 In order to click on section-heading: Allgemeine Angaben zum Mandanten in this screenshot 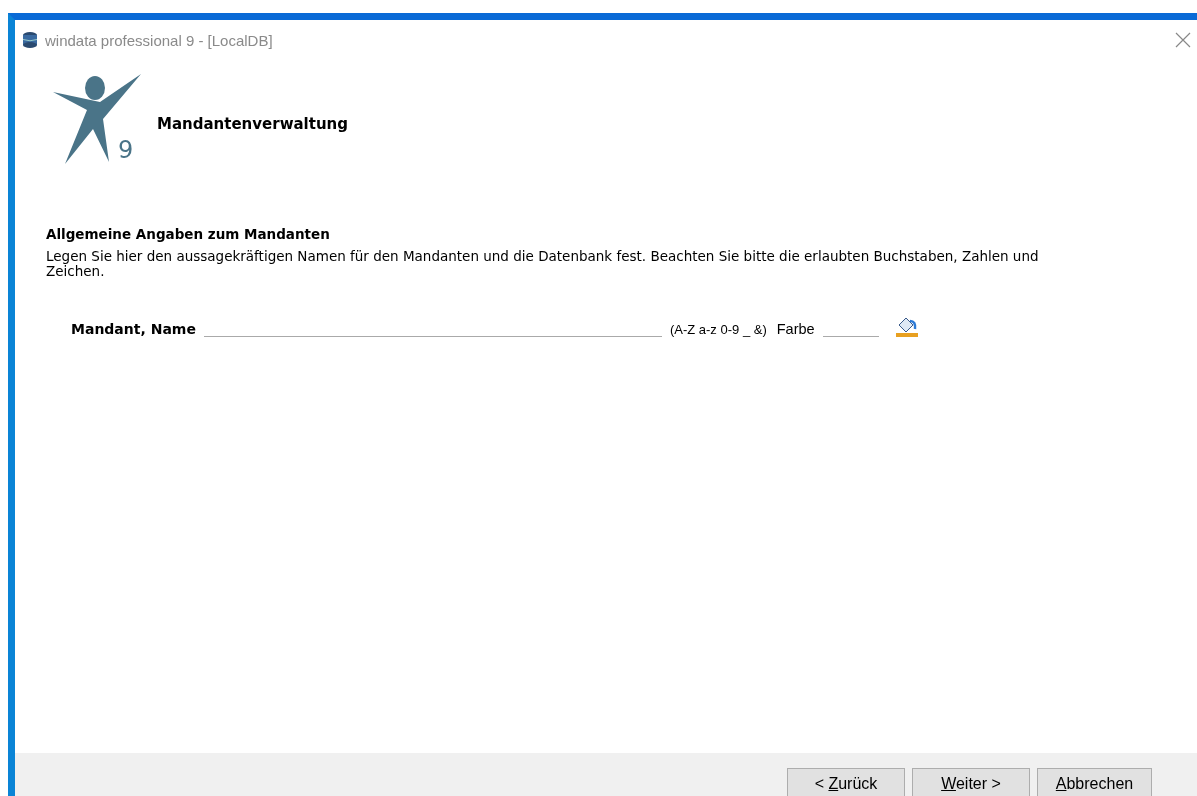, I will do `click(188, 234)`.